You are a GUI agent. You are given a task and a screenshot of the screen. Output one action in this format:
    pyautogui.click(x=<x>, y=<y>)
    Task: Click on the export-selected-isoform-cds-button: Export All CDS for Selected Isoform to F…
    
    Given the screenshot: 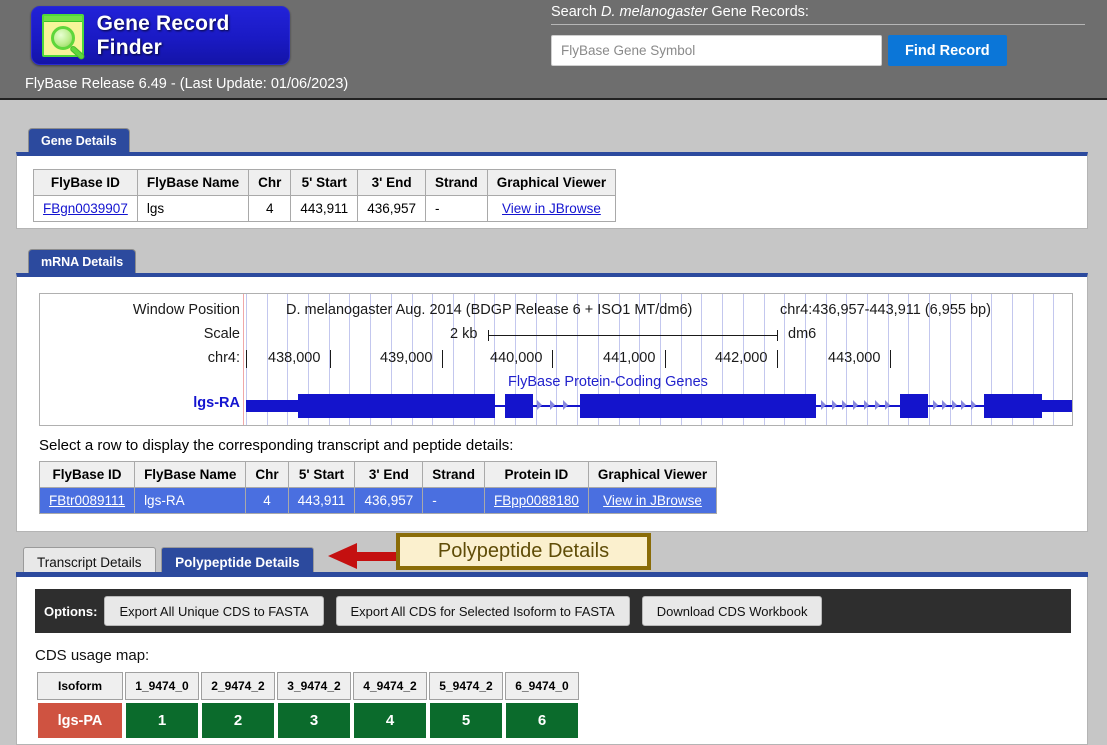 What is the action you would take?
    pyautogui.click(x=482, y=611)
    